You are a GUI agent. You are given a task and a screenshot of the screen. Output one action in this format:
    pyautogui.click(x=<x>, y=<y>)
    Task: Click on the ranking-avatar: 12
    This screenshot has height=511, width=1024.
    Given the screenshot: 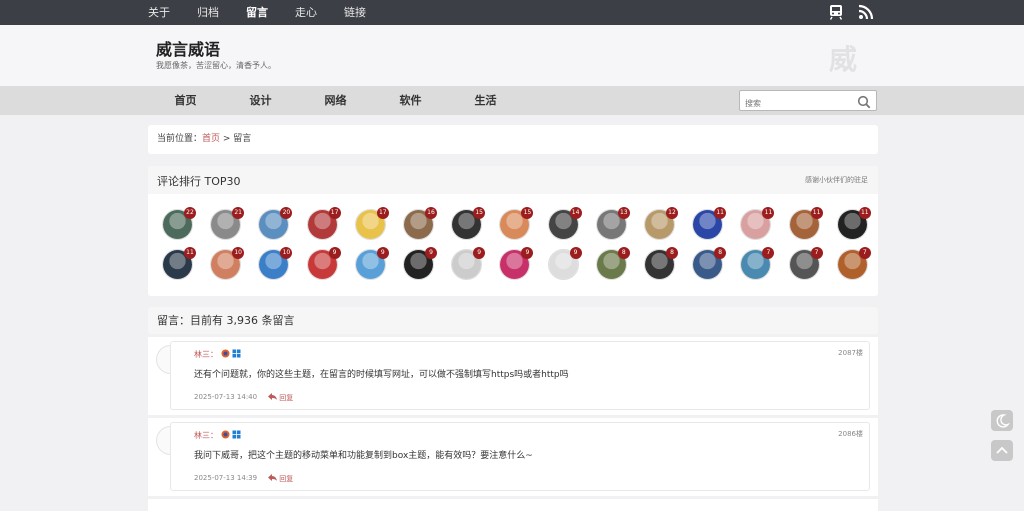 What is the action you would take?
    pyautogui.click(x=661, y=223)
    